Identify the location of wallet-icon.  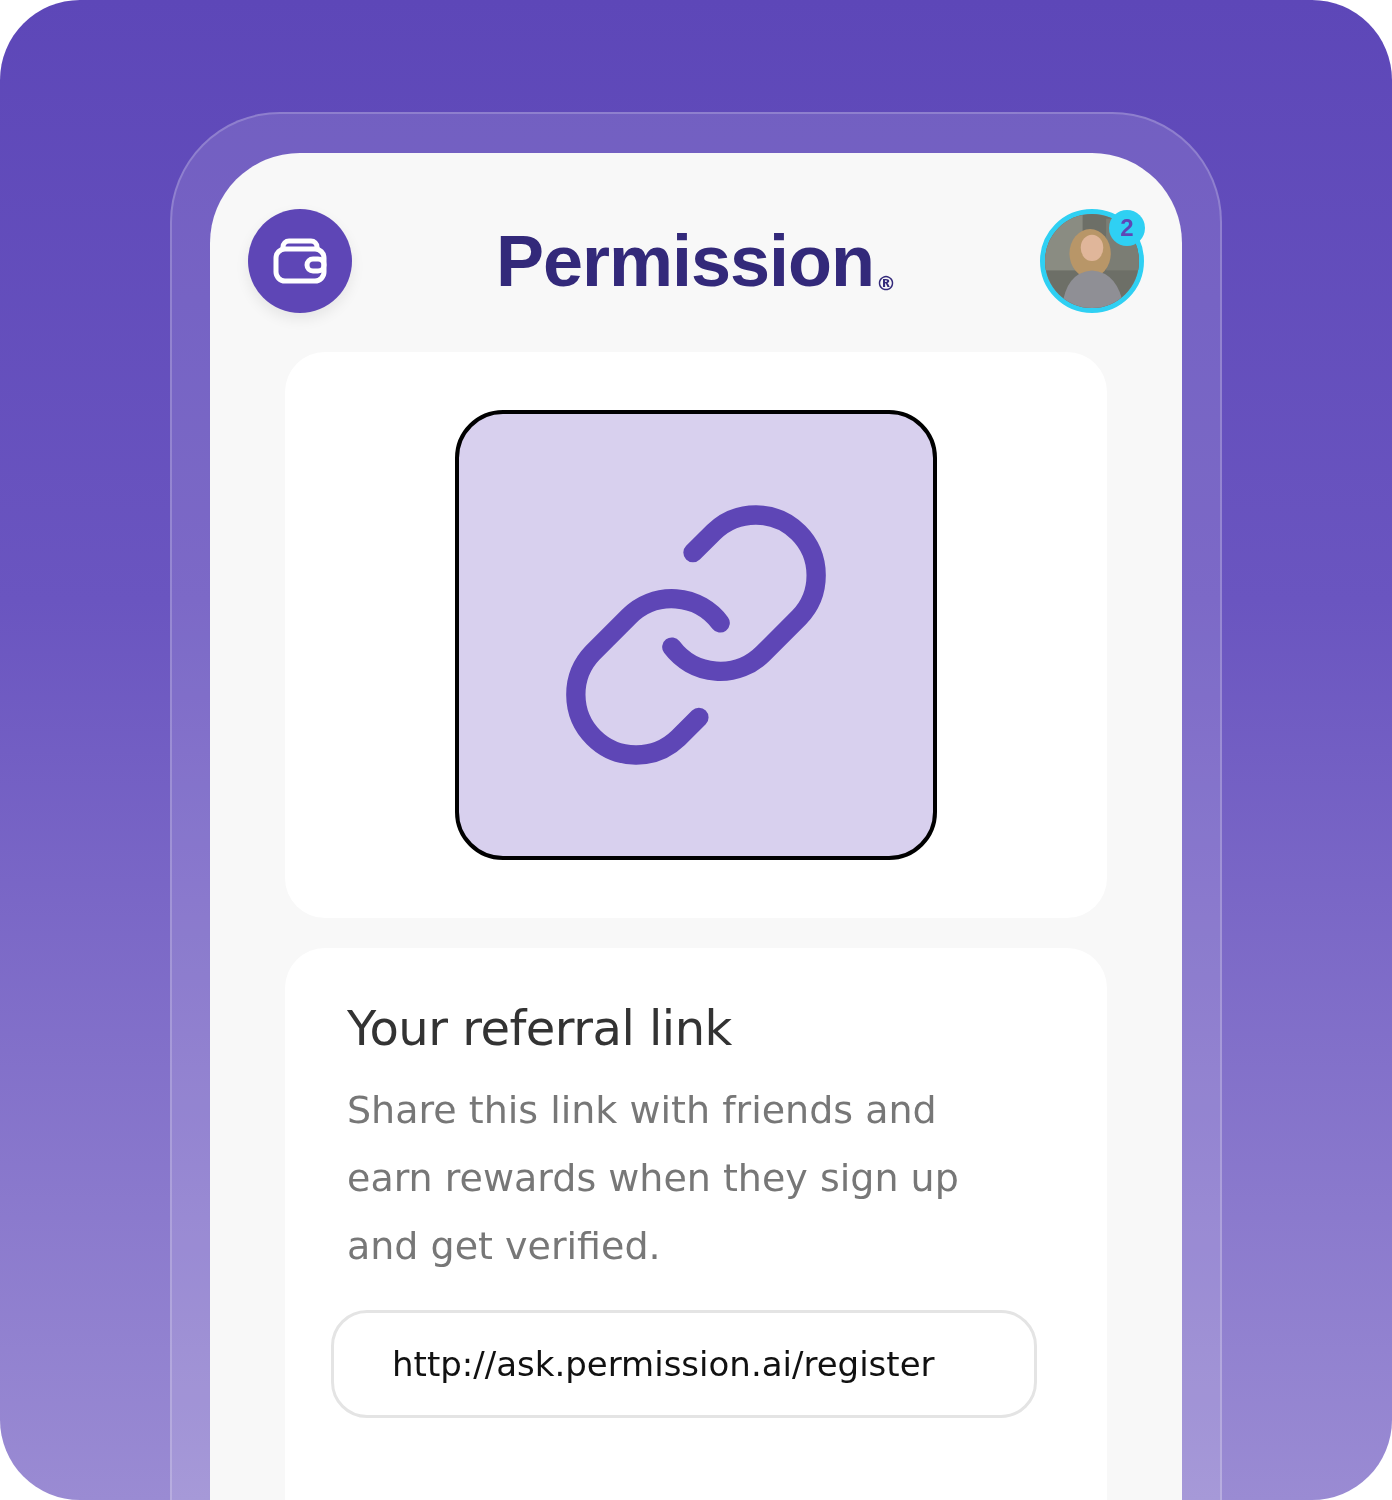
(300, 261).